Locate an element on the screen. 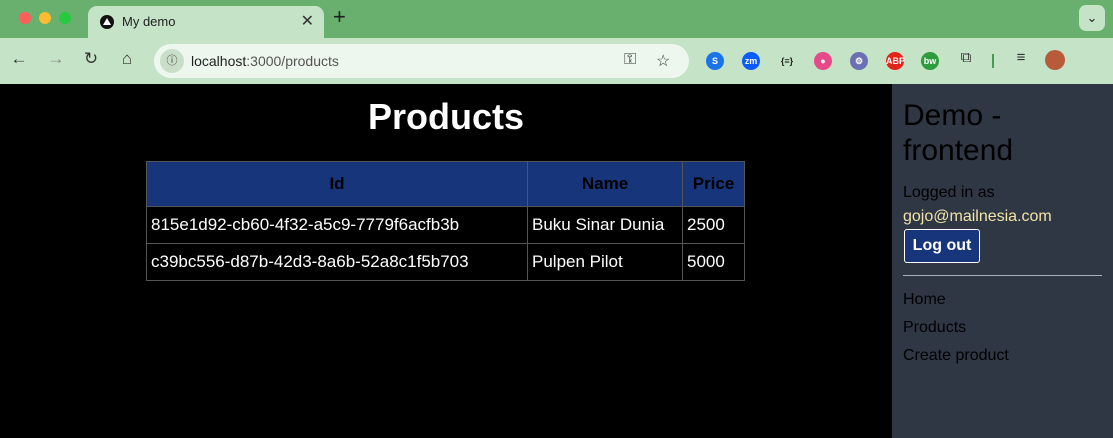 This screenshot has height=438, width=1113. sidebar-divider is located at coordinates (1002, 275).